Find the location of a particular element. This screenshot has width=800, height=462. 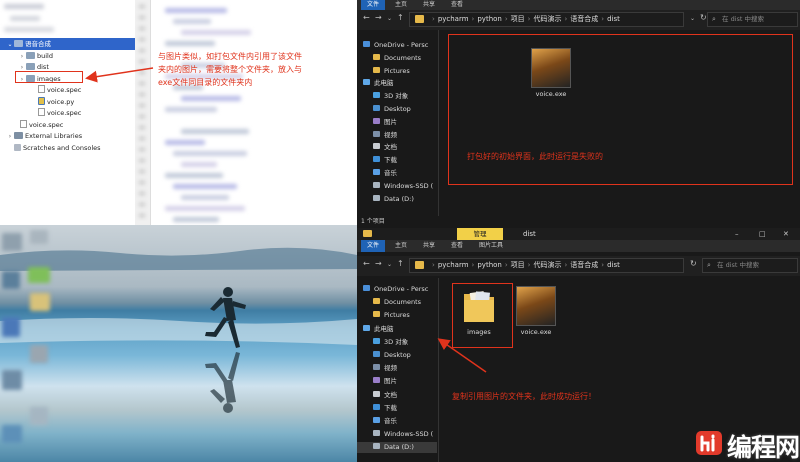

watermark: 编程网 is located at coordinates (746, 443).